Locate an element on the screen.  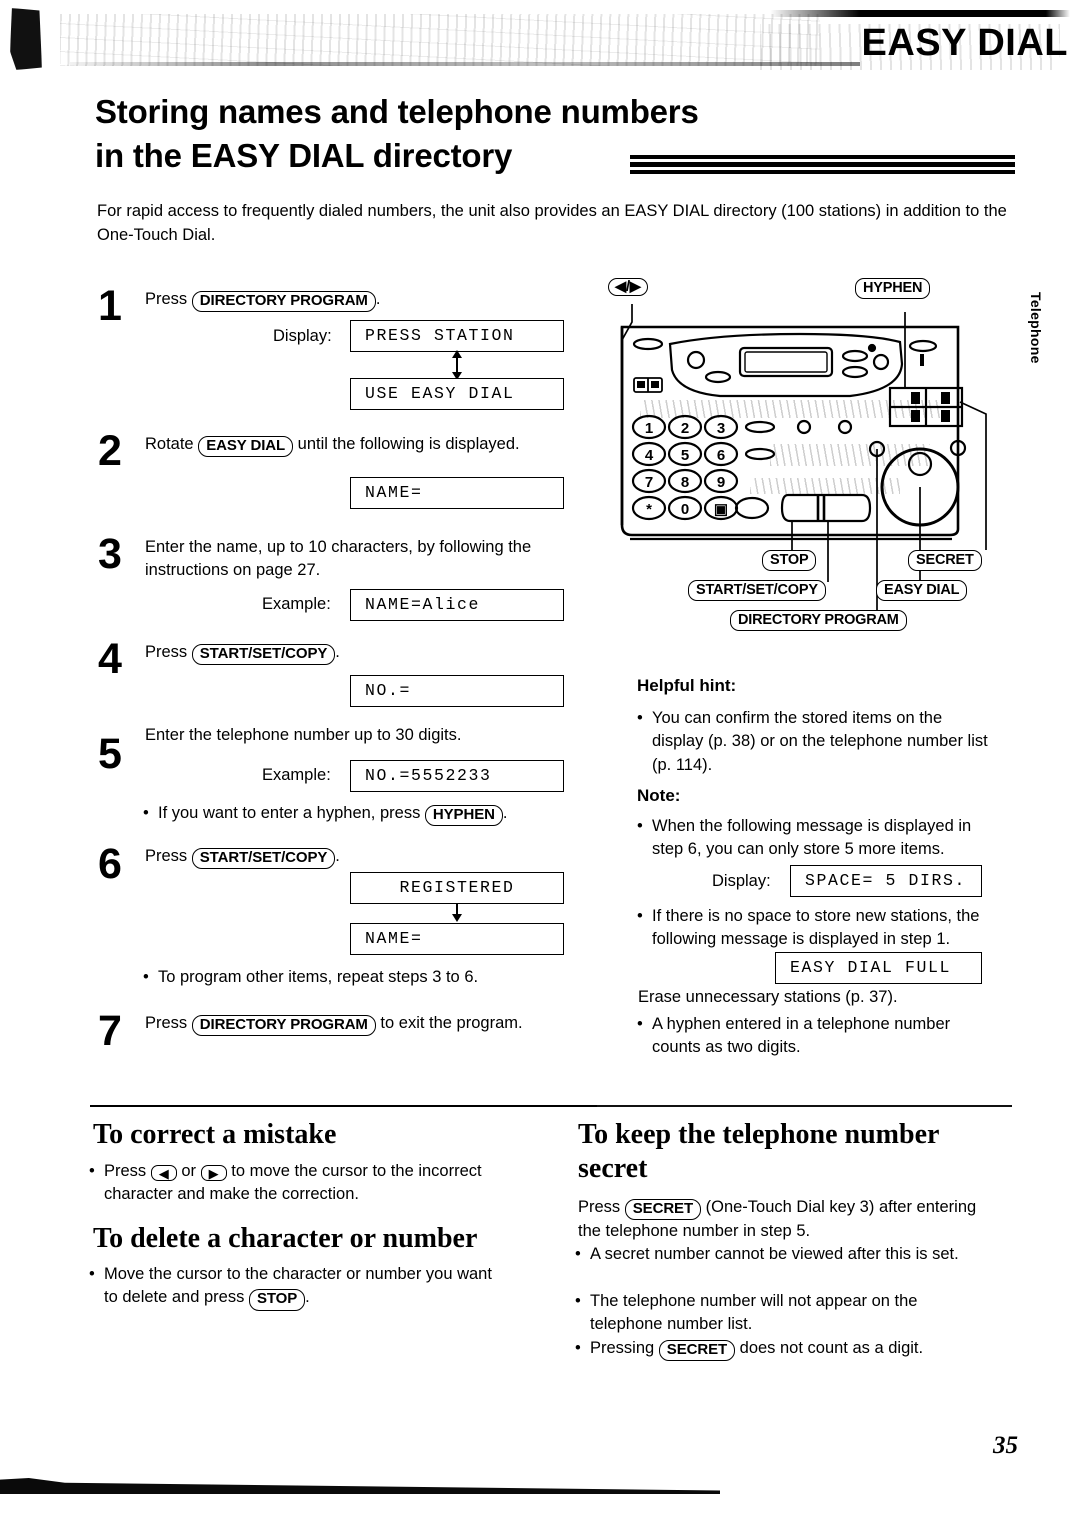
key-stop: STOP is located at coordinates (277, 1300).